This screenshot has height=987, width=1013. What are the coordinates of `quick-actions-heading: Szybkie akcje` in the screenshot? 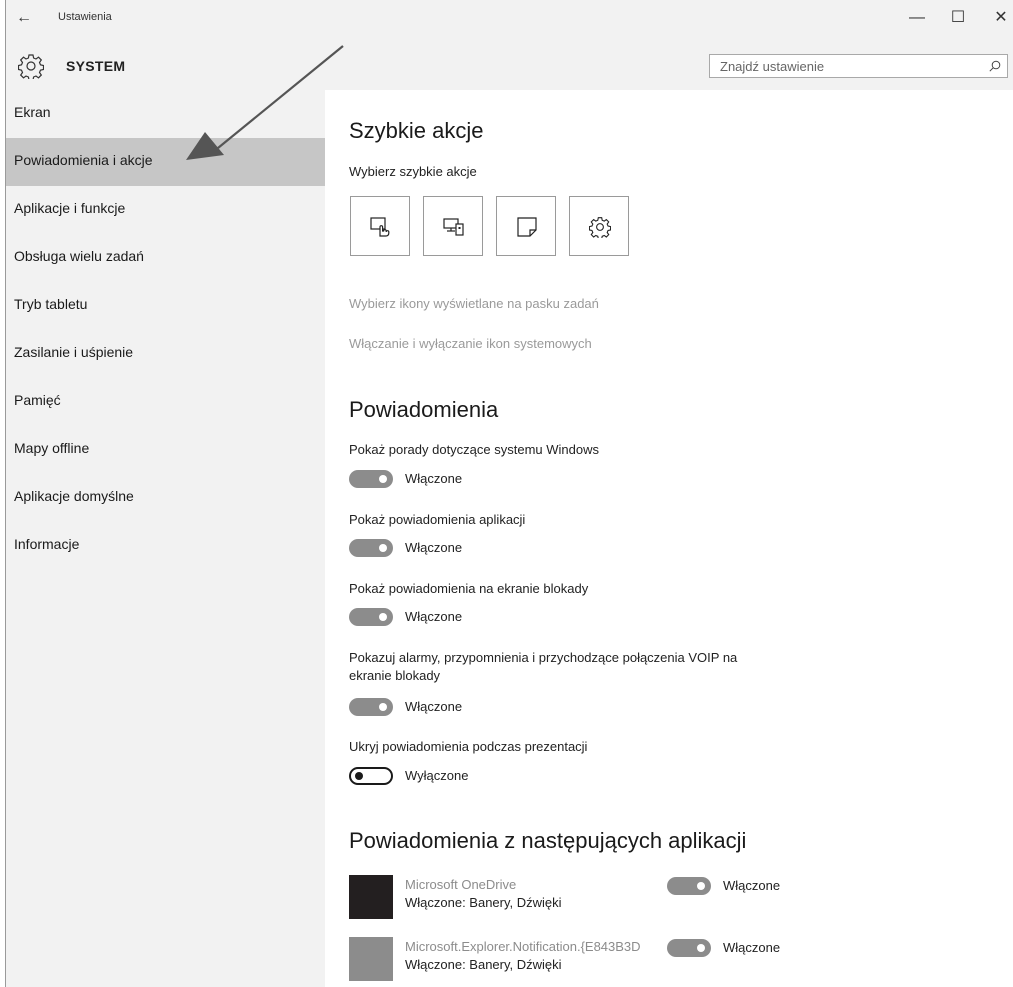 It's located at (416, 130).